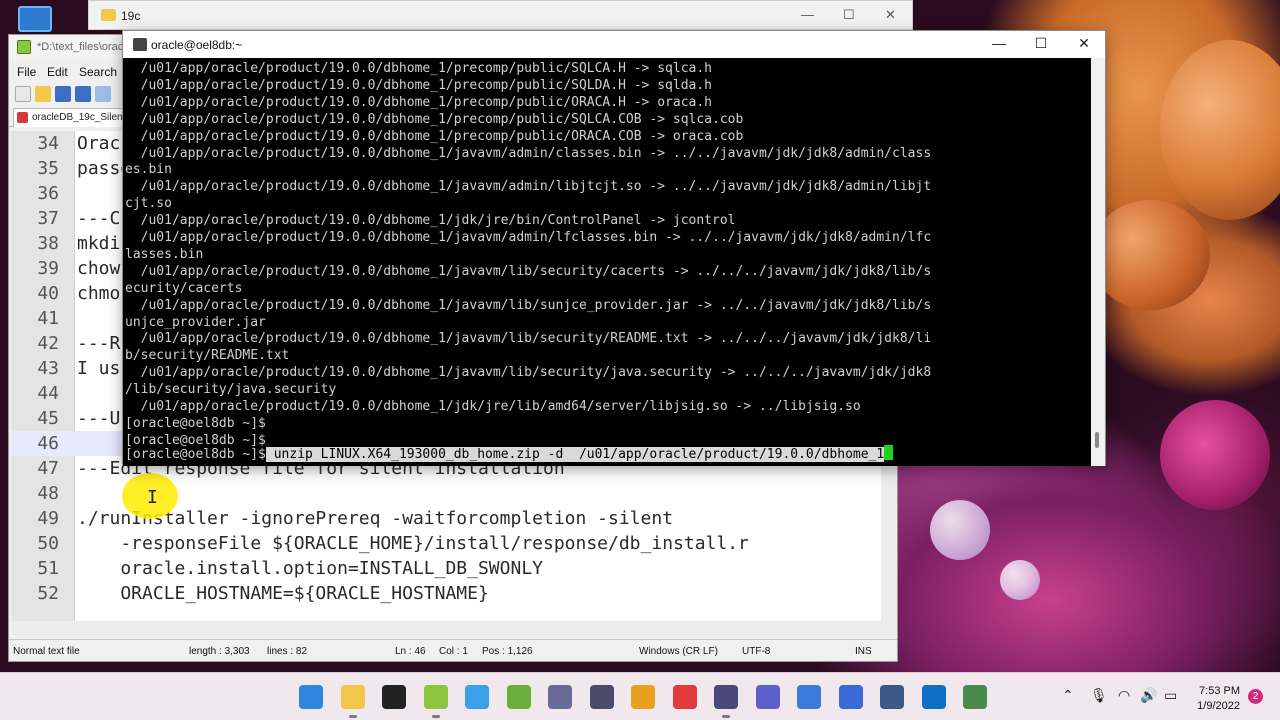 This screenshot has width=1280, height=720. Describe the element at coordinates (164, 254) in the screenshot. I see `terminal-line: lasses.bin` at that location.